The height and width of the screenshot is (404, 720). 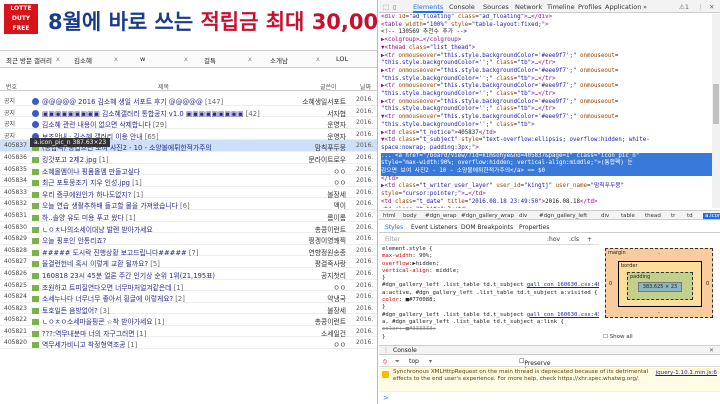 What do you see at coordinates (342, 59) in the screenshot?
I see `recent-item-5: LOL` at bounding box center [342, 59].